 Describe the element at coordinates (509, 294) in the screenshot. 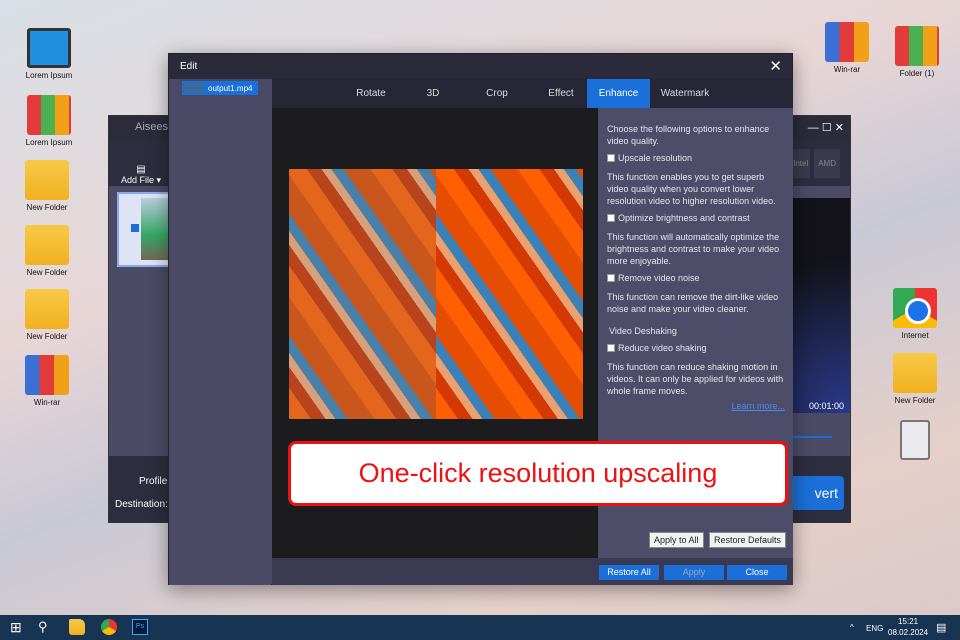

I see `enhanced-preview` at that location.